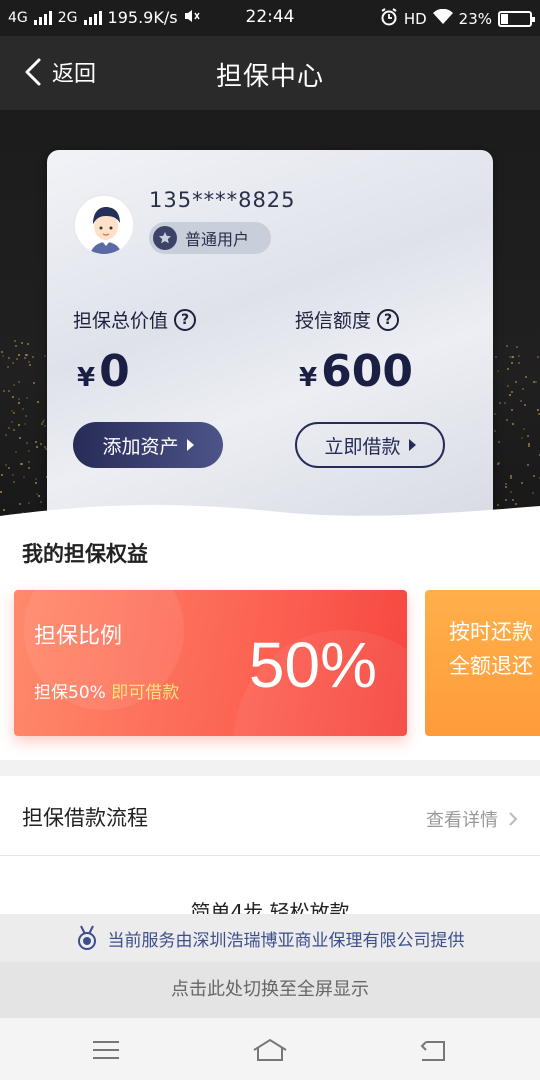  What do you see at coordinates (270, 768) in the screenshot?
I see `section-gap` at bounding box center [270, 768].